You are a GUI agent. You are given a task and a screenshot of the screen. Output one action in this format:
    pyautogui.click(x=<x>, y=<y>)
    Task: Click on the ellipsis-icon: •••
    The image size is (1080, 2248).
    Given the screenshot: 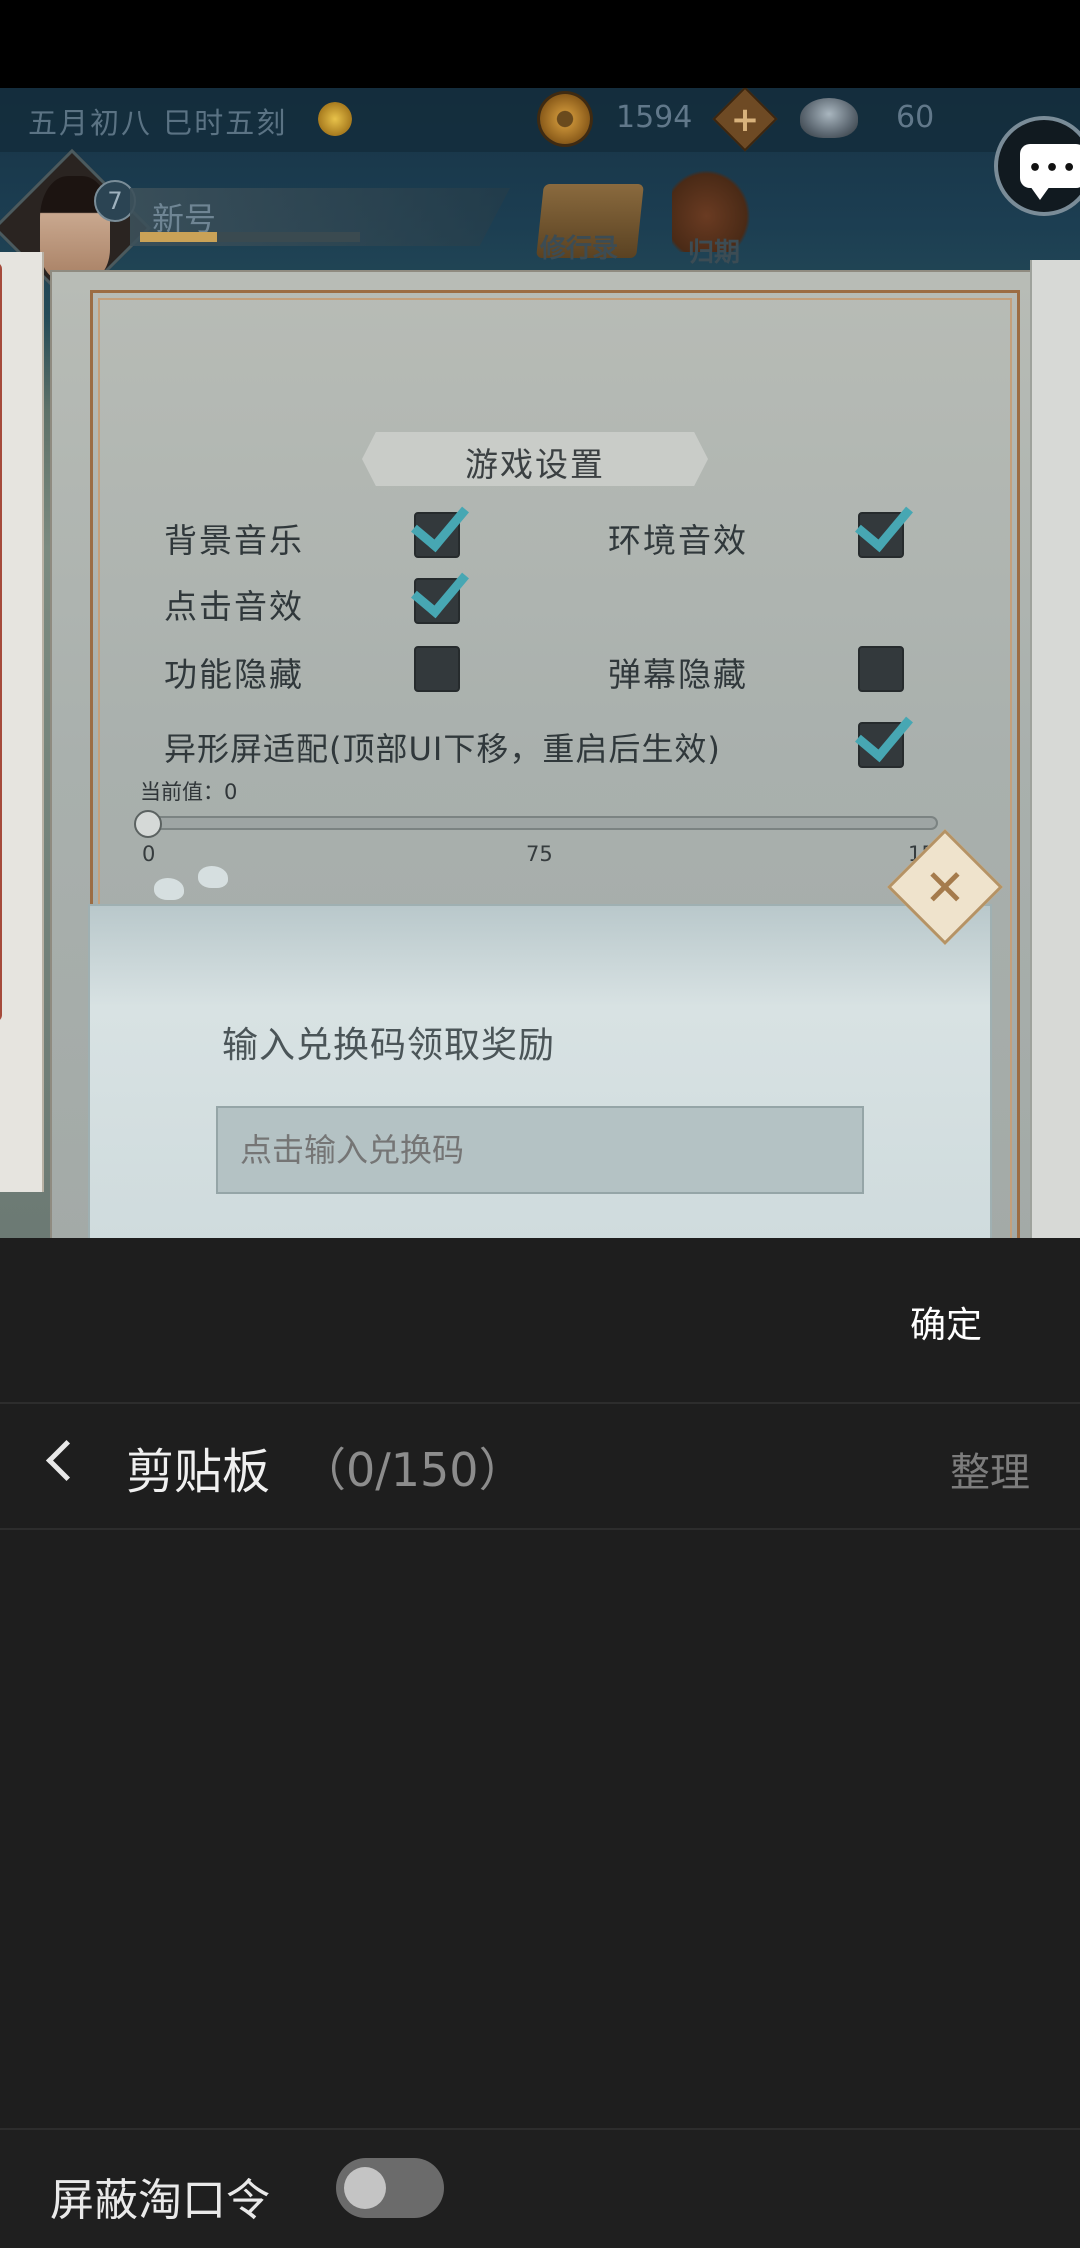 What is the action you would take?
    pyautogui.click(x=1054, y=168)
    